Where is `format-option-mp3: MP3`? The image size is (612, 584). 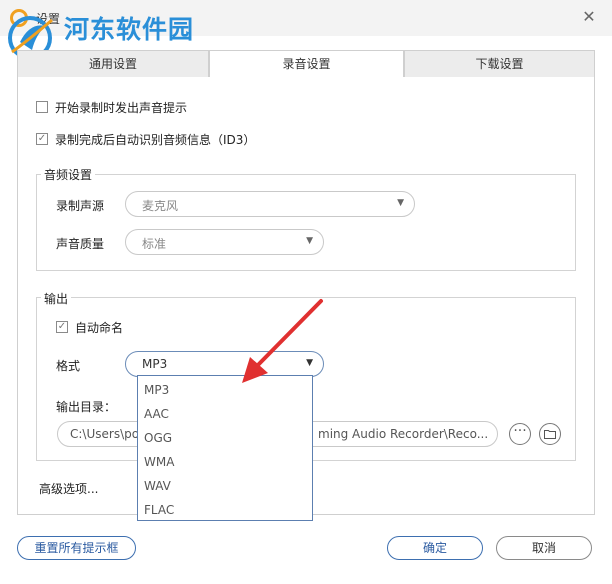 format-option-mp3: MP3 is located at coordinates (156, 390).